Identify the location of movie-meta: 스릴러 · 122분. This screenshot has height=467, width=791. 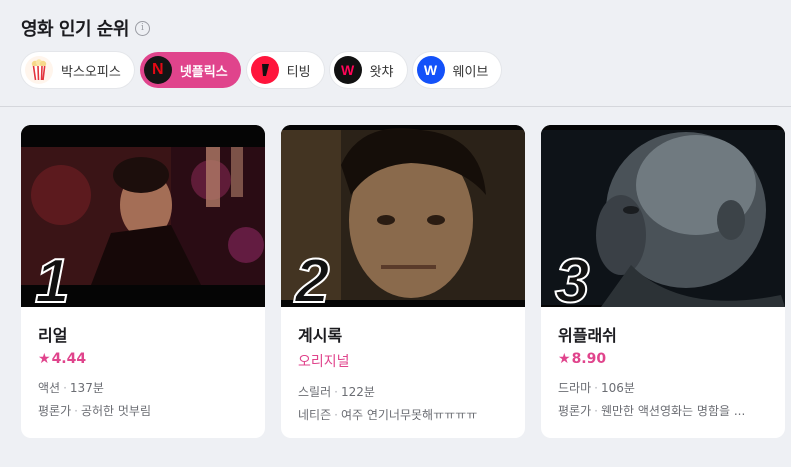
(336, 392).